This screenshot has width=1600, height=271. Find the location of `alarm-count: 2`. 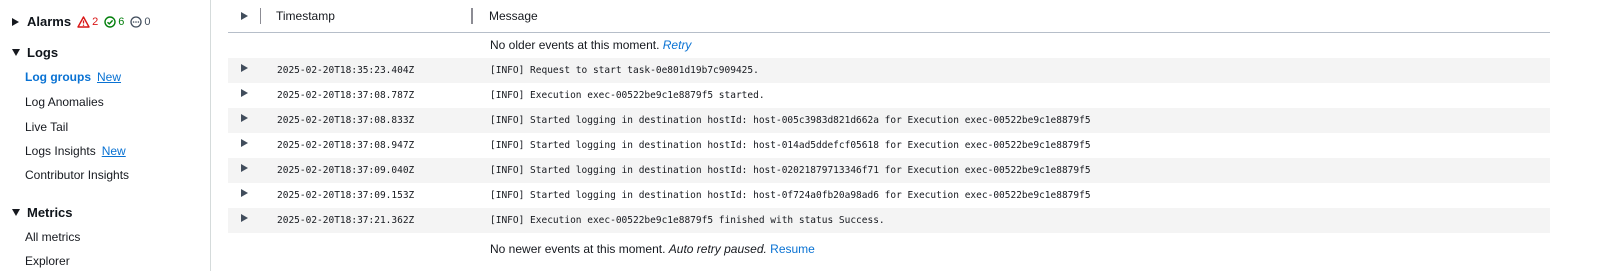

alarm-count: 2 is located at coordinates (95, 21).